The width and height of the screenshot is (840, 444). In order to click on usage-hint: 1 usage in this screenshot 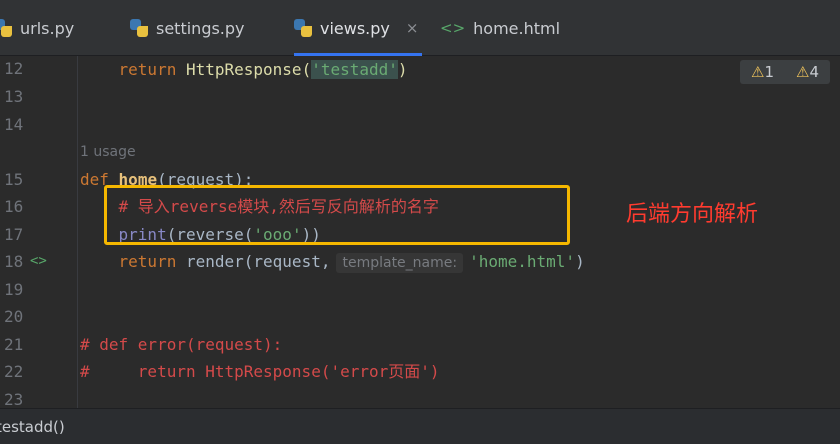, I will do `click(108, 152)`.